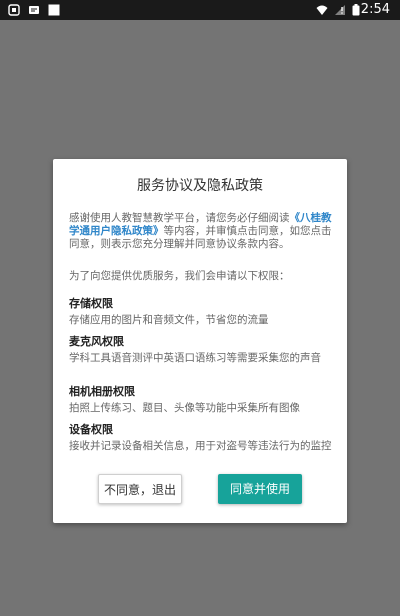 This screenshot has height=616, width=400. What do you see at coordinates (375, 9) in the screenshot?
I see `clock-time: 2:54` at bounding box center [375, 9].